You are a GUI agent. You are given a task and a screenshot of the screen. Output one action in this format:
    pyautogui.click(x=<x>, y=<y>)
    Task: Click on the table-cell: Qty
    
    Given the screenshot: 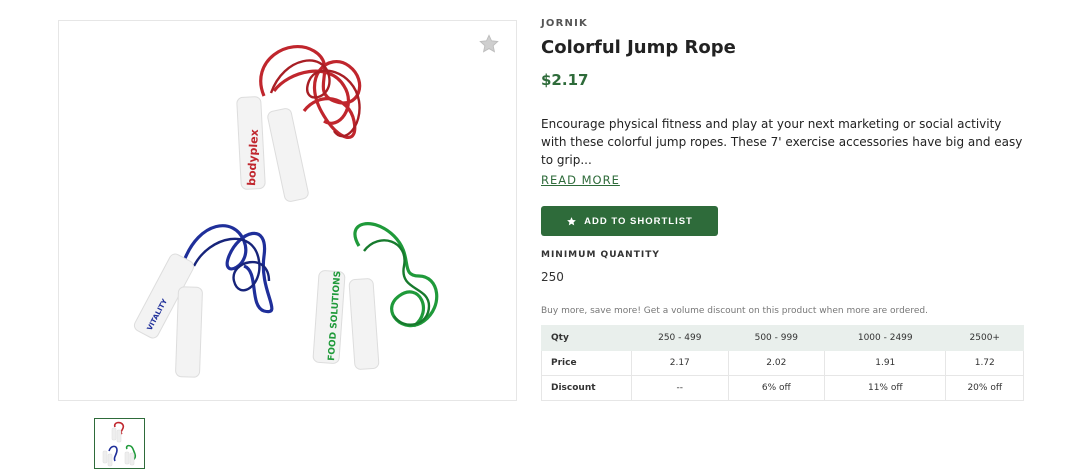 What is the action you would take?
    pyautogui.click(x=586, y=338)
    